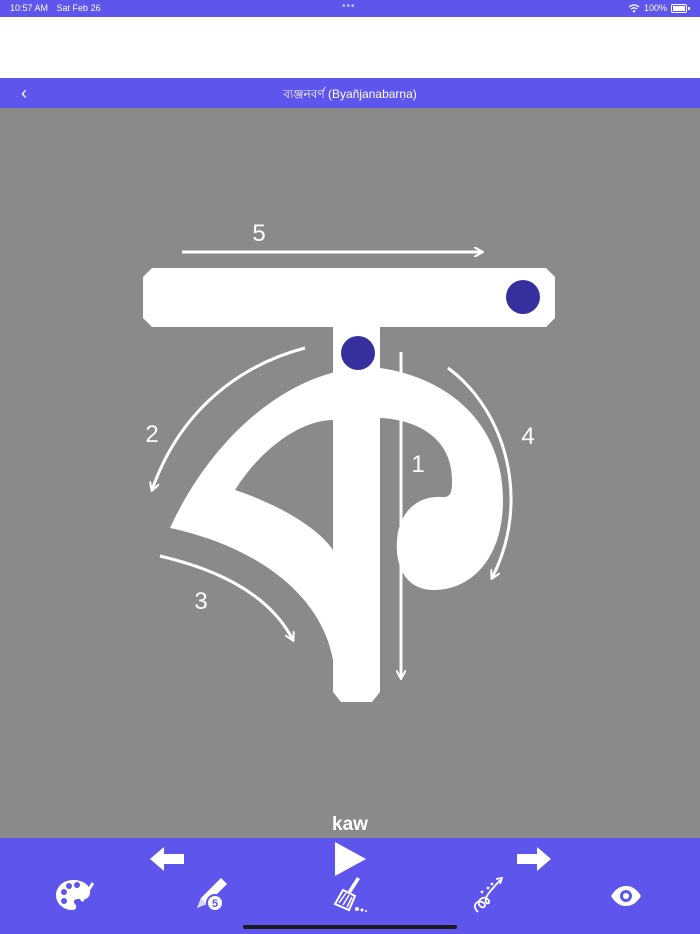 The height and width of the screenshot is (934, 700). Describe the element at coordinates (151, 434) in the screenshot. I see `stroke-number-2: 2` at that location.